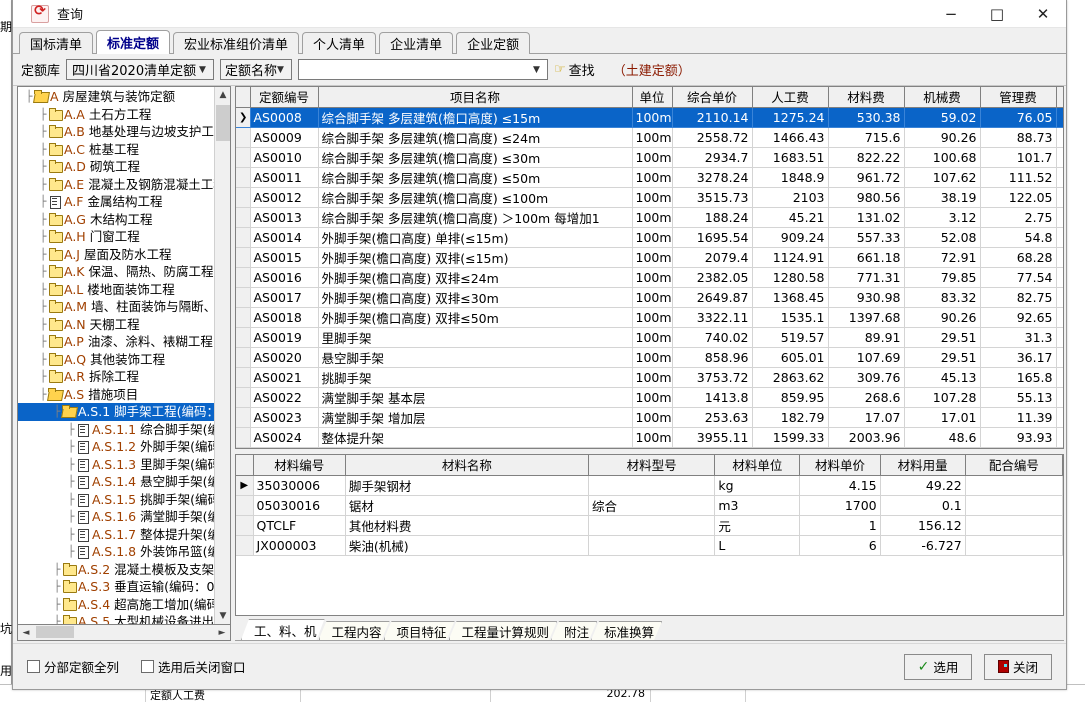 Image resolution: width=1085 pixels, height=703 pixels. Describe the element at coordinates (193, 666) in the screenshot. I see `close-after-select-checkbox: 选用后关闭窗口` at that location.